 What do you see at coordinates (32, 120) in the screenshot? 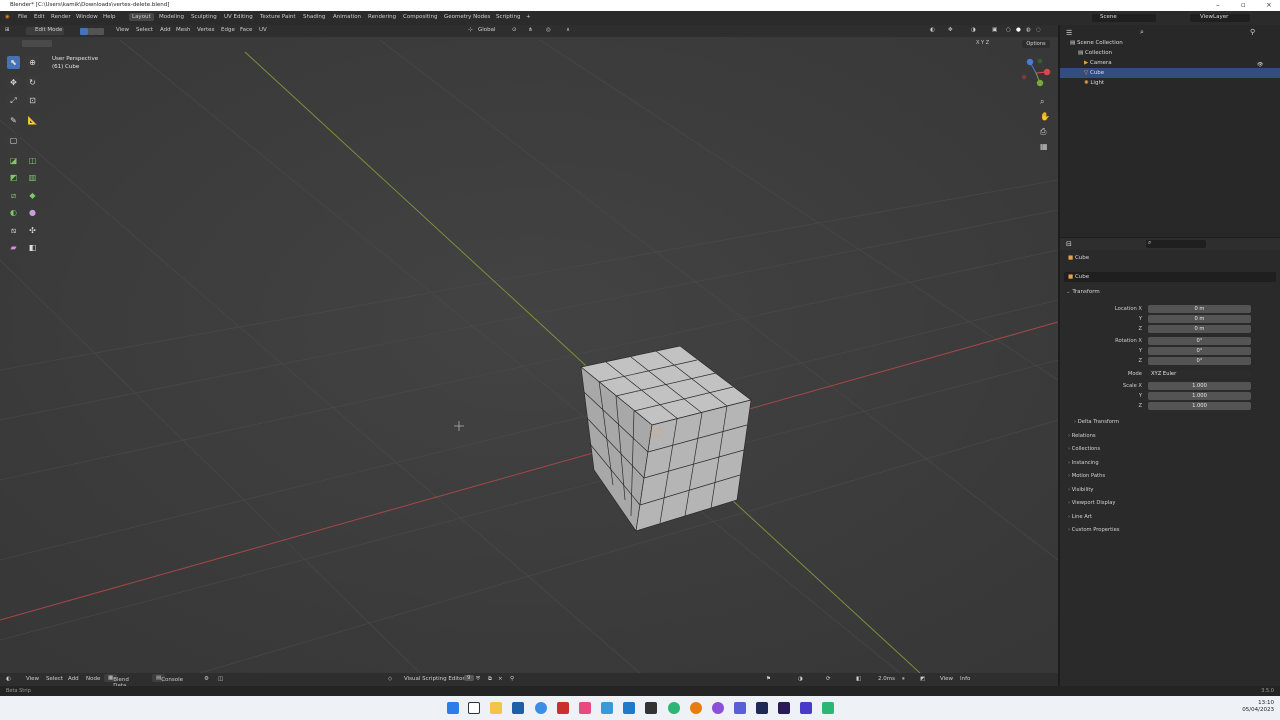
I see `measure-tool-icon: 📐` at bounding box center [32, 120].